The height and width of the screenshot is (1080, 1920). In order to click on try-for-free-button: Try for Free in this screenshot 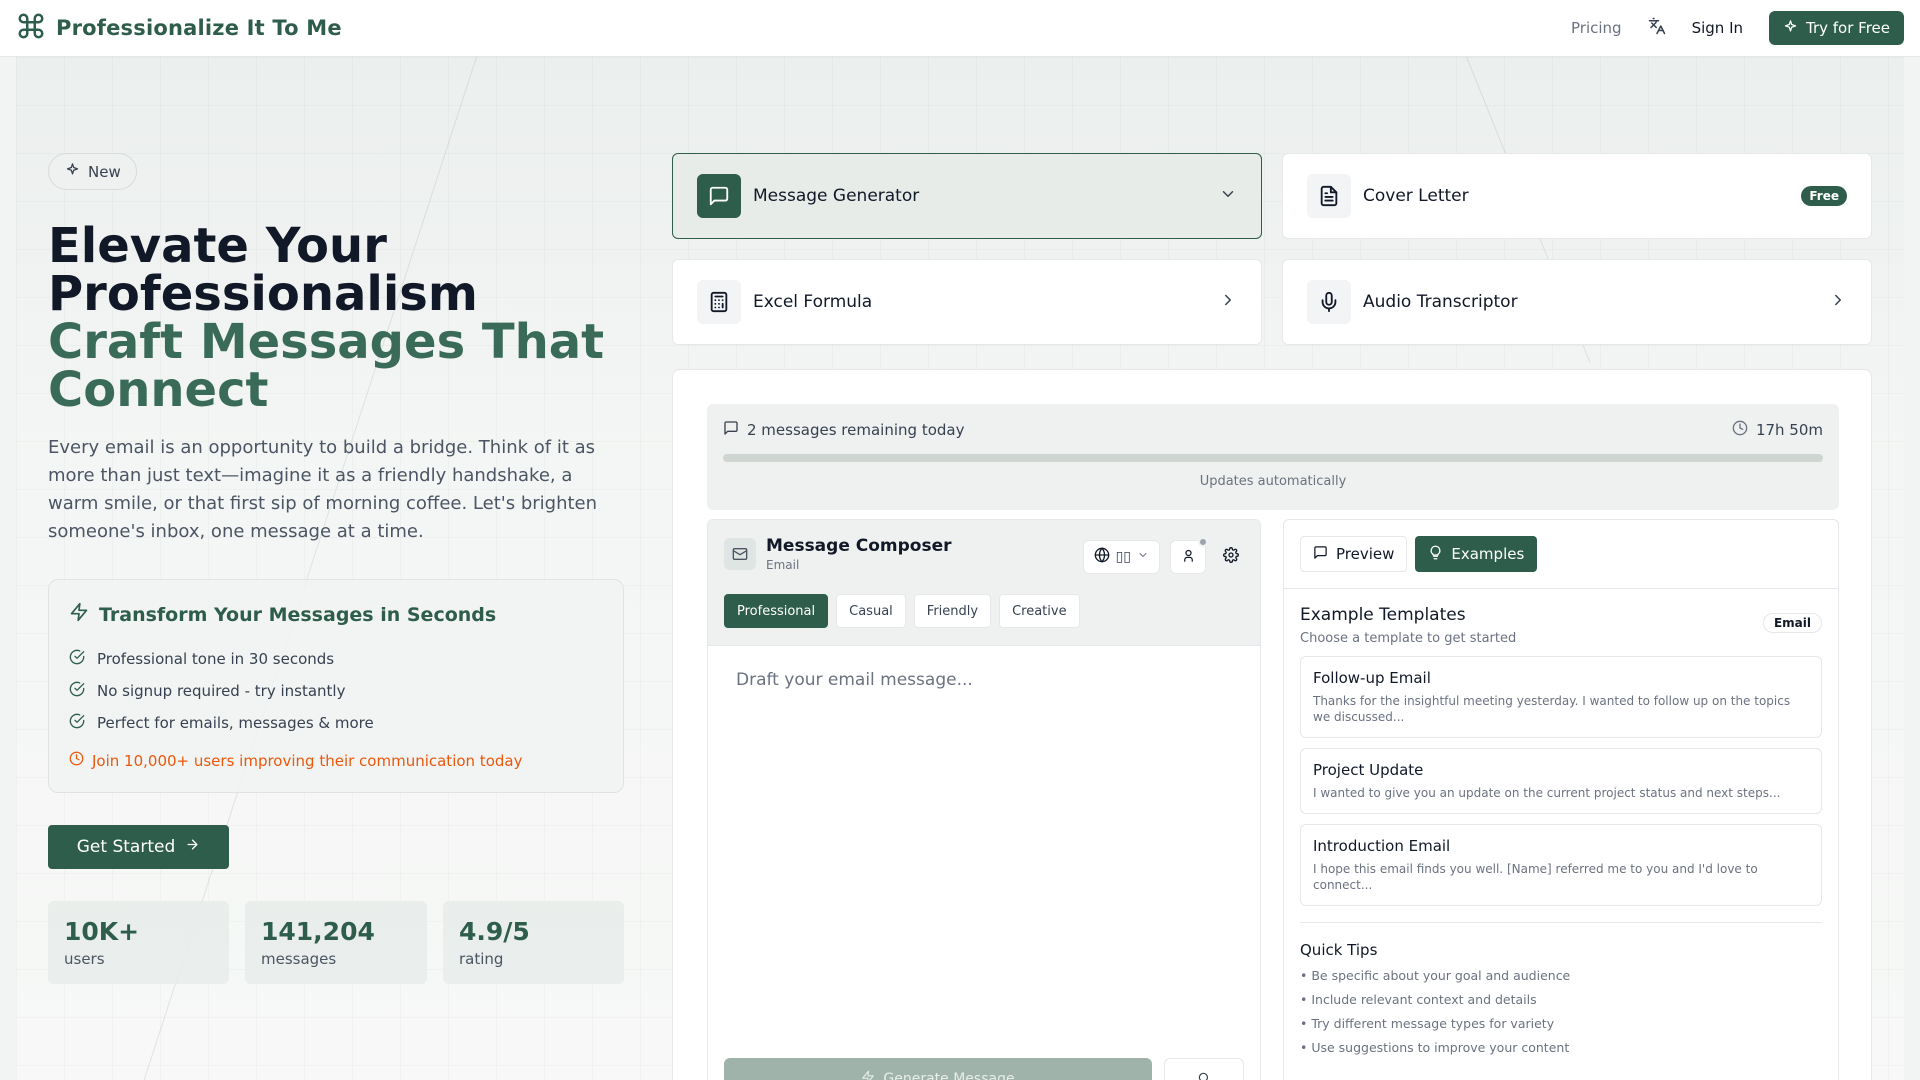, I will do `click(1836, 28)`.